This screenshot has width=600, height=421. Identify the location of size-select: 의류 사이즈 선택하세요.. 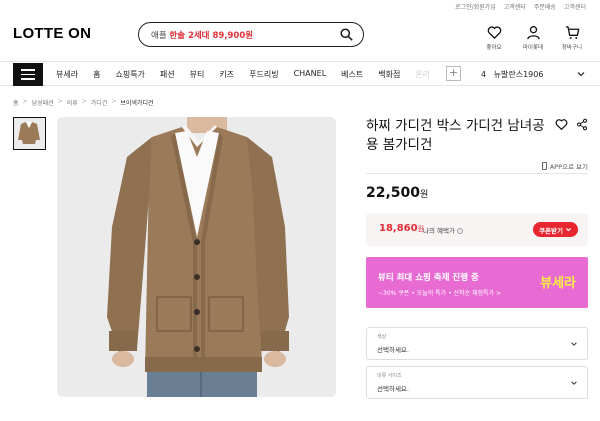
(477, 382).